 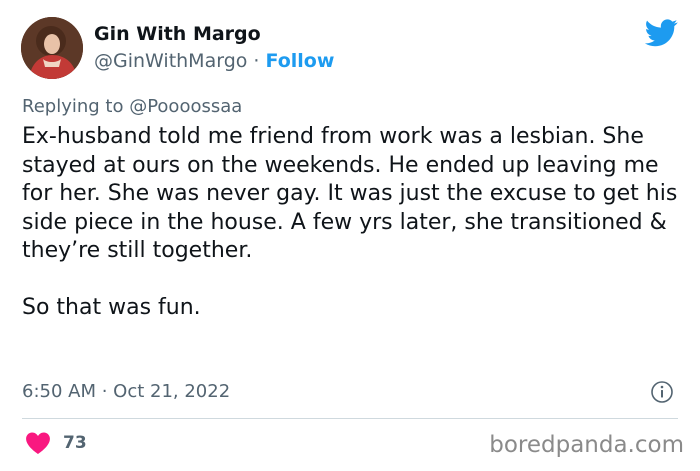 I want to click on heart-icon, so click(x=38, y=443).